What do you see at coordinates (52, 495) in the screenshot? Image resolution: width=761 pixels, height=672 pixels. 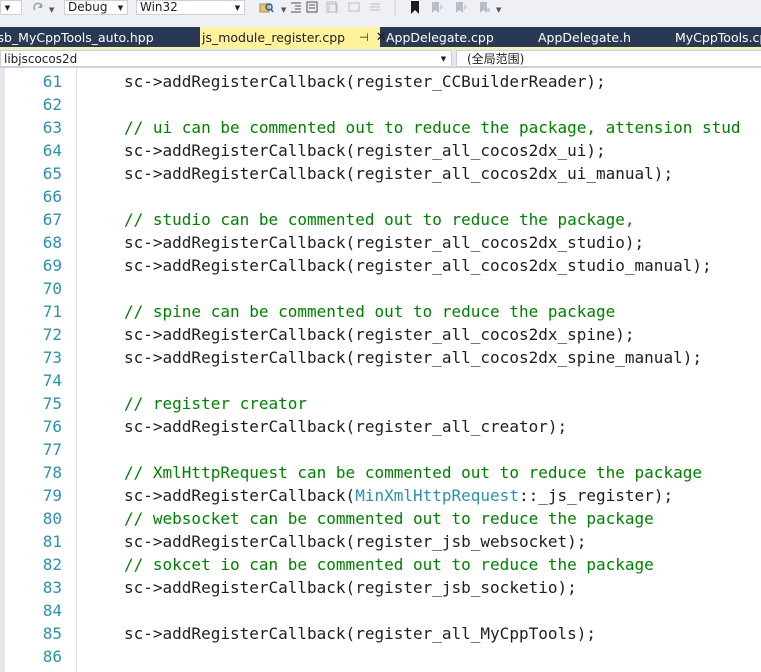 I see `line-number: 79` at bounding box center [52, 495].